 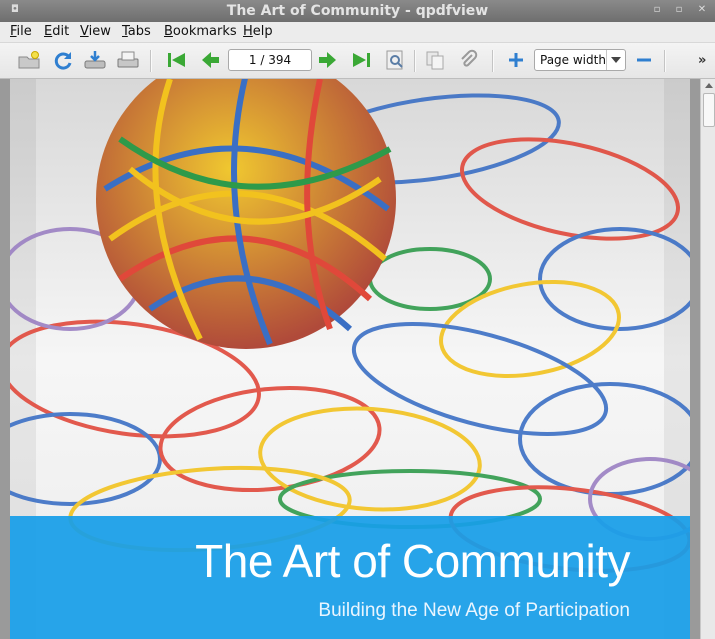 I want to click on maximize-button: ▫, so click(x=679, y=10).